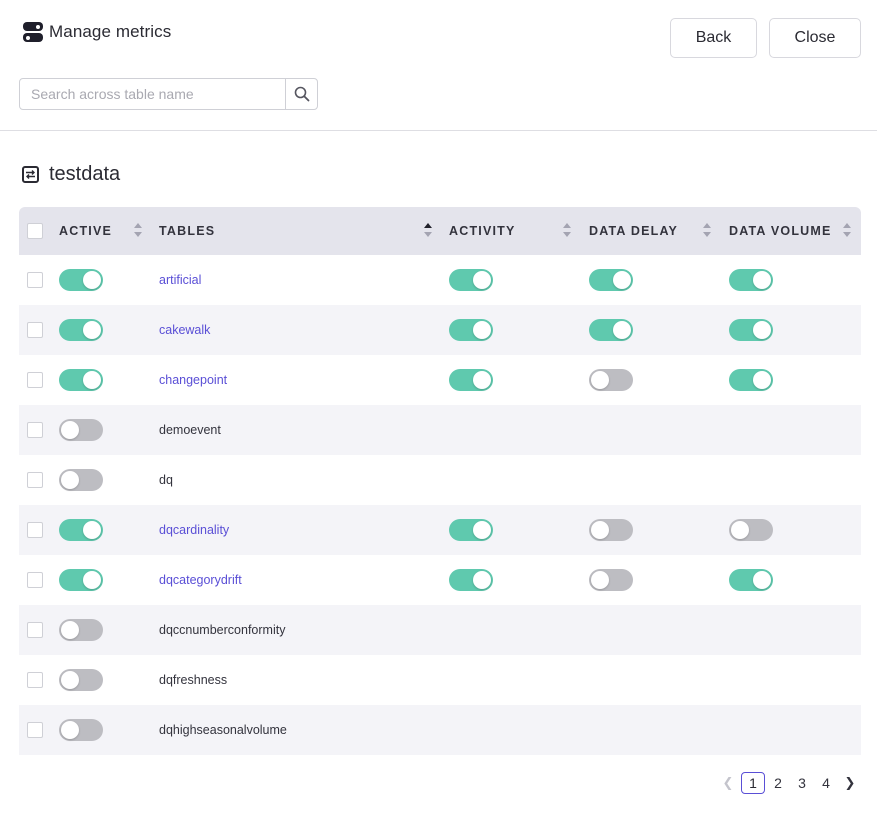 This screenshot has width=877, height=820. I want to click on table-name: dqfreshness, so click(193, 680).